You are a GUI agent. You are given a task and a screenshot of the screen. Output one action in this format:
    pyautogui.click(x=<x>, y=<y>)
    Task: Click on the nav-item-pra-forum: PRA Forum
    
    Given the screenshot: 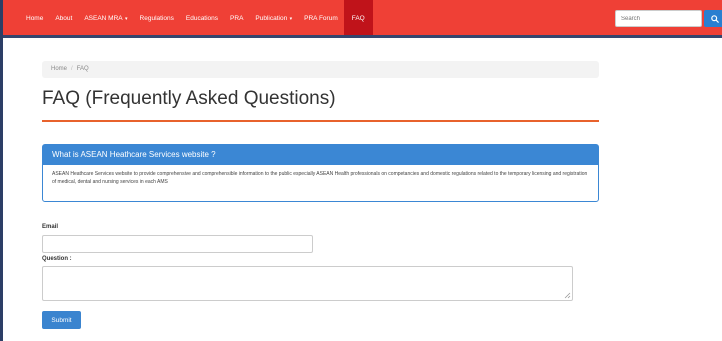 What is the action you would take?
    pyautogui.click(x=321, y=17)
    